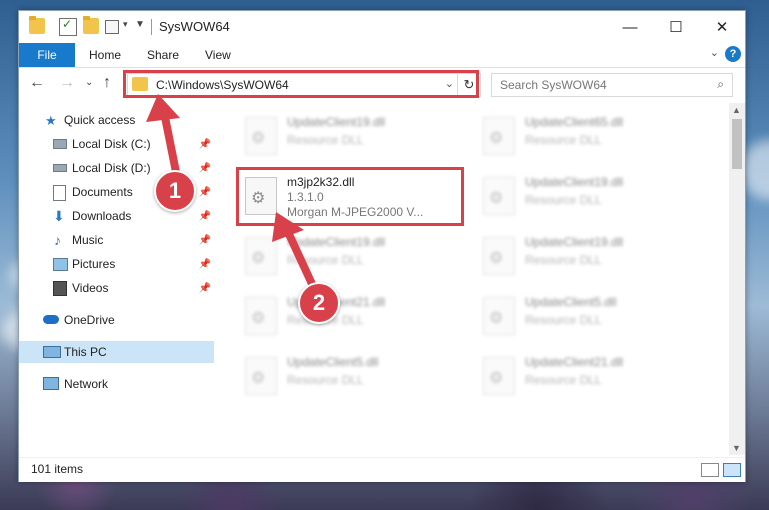 The height and width of the screenshot is (510, 769). Describe the element at coordinates (59, 193) in the screenshot. I see `documents-icon` at that location.